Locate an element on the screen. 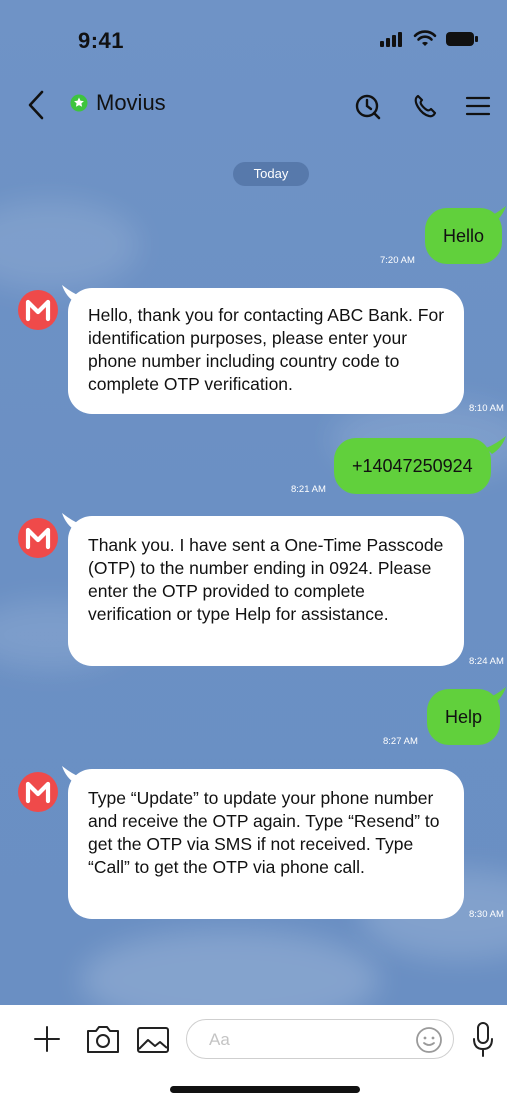 The height and width of the screenshot is (1093, 507). message-input-bar: Aa is located at coordinates (253, 1049).